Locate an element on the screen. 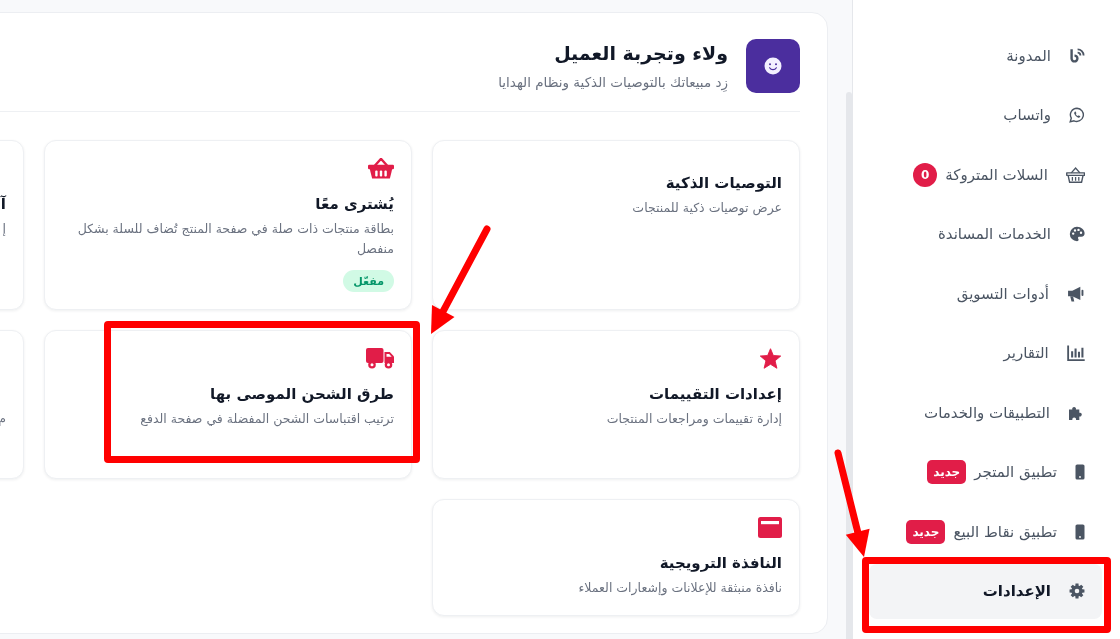  truck-icon is located at coordinates (380, 358).